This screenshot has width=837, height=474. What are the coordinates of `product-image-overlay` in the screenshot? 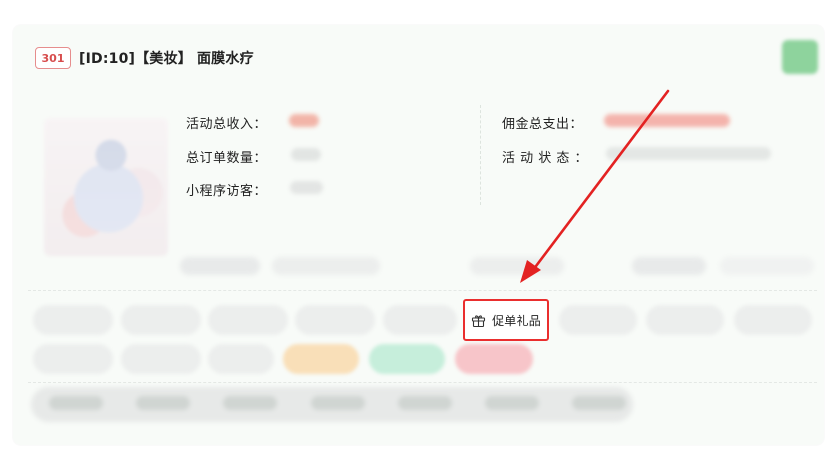 It's located at (106, 187).